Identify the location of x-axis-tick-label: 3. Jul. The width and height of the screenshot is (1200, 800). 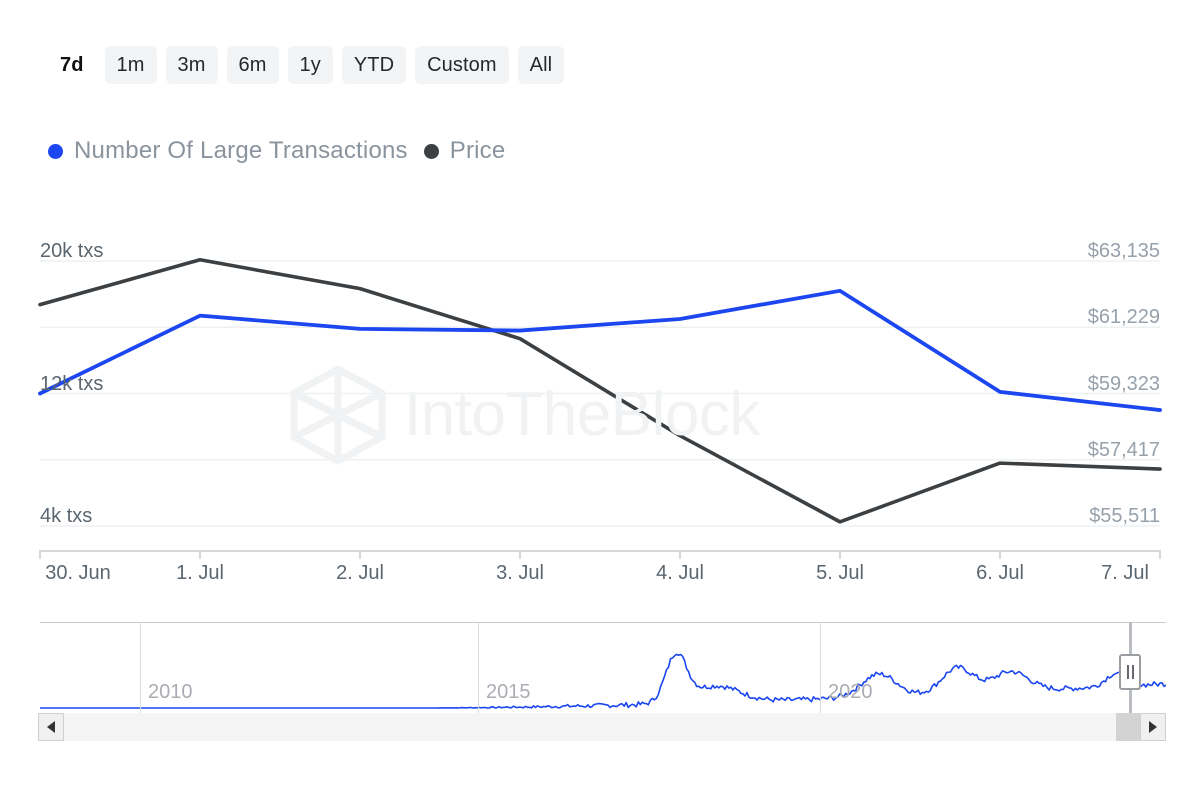
(520, 573).